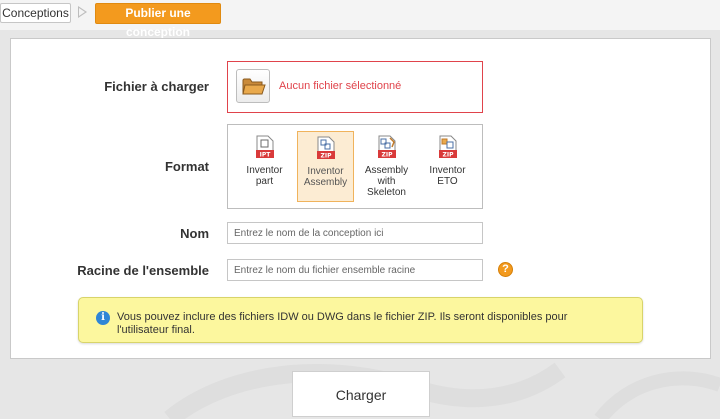 This screenshot has width=720, height=419. What do you see at coordinates (143, 270) in the screenshot?
I see `root-assembly-label: Racine de l'ensemble` at bounding box center [143, 270].